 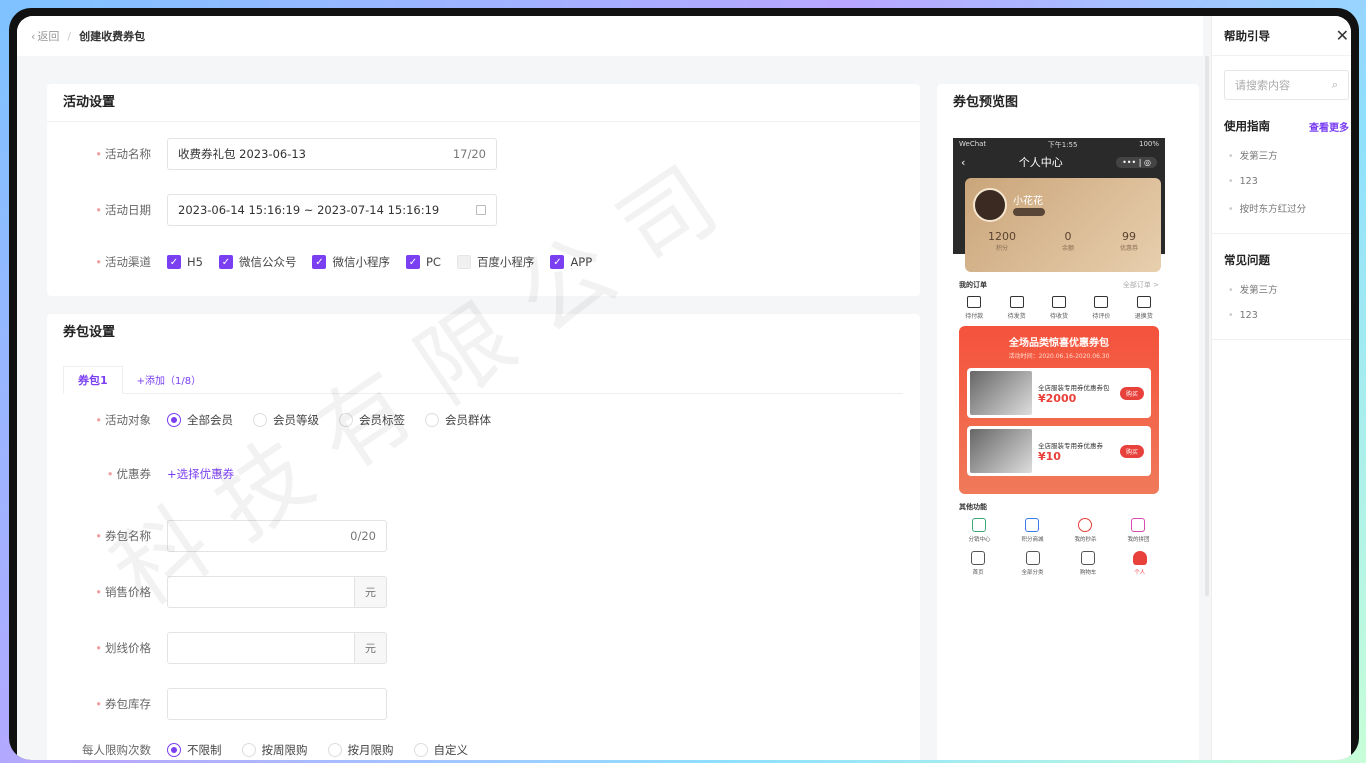 What do you see at coordinates (257, 262) in the screenshot?
I see `channel-checkbox-wechat-official: ✓ 微信公众号` at bounding box center [257, 262].